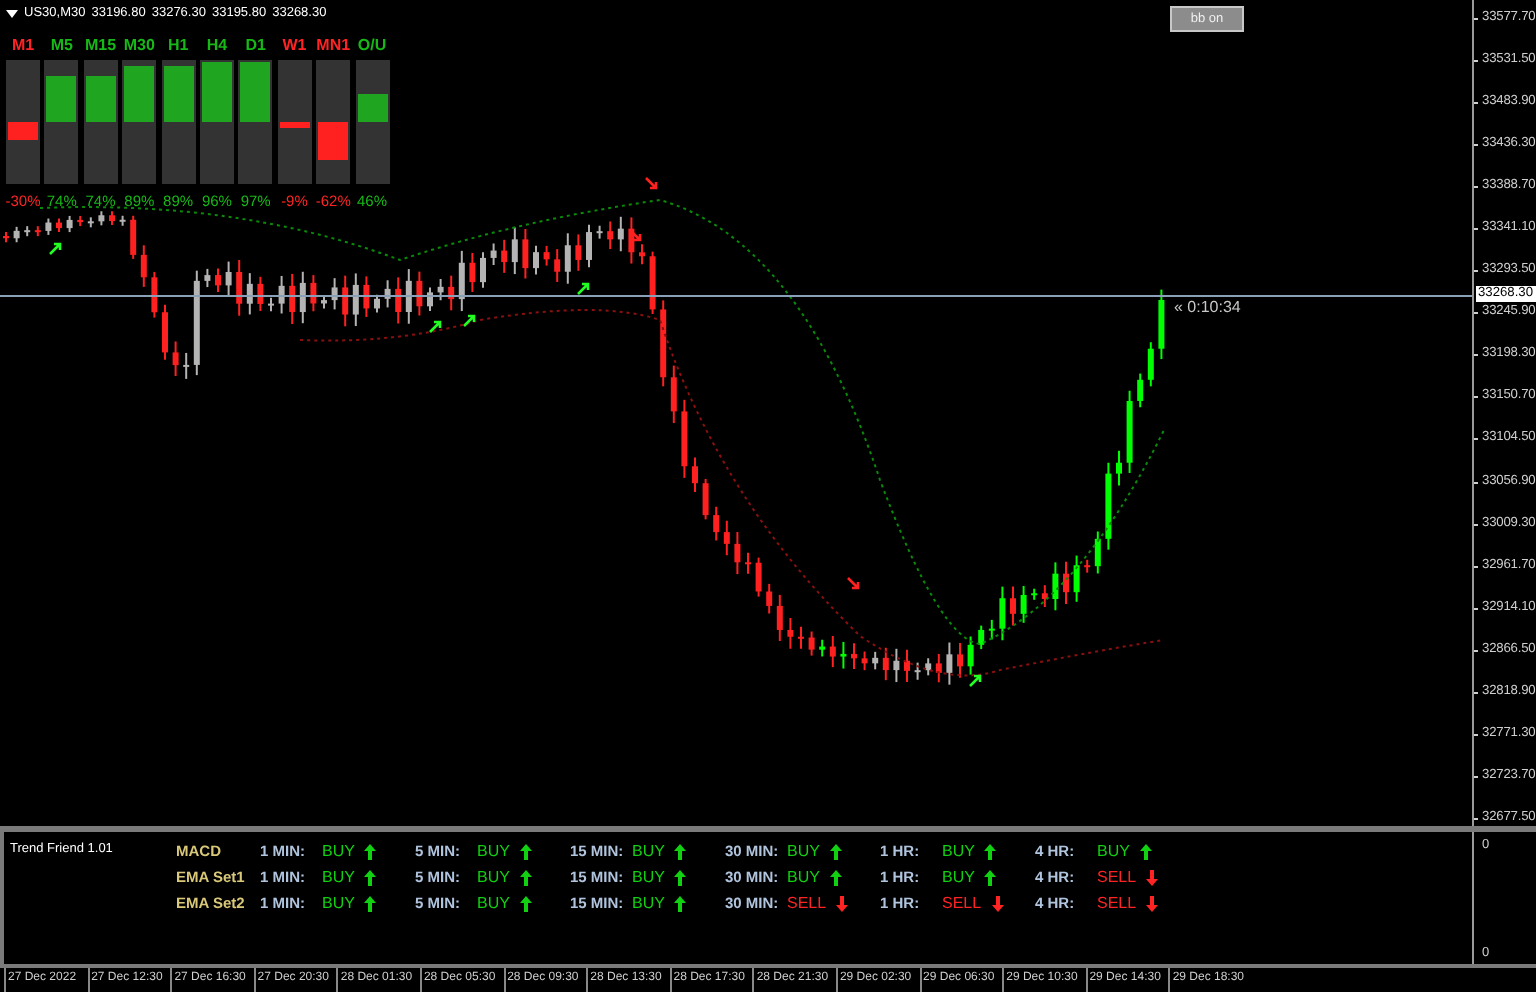 This screenshot has height=992, width=1536. I want to click on timeframe-label: H1, so click(178, 46).